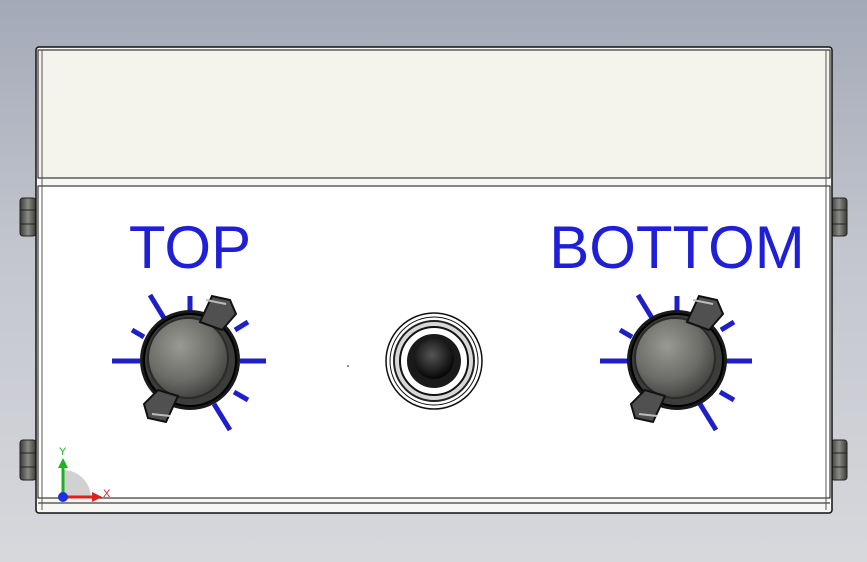 Image resolution: width=867 pixels, height=562 pixels. I want to click on hex-nut-left-bottom, so click(28, 460).